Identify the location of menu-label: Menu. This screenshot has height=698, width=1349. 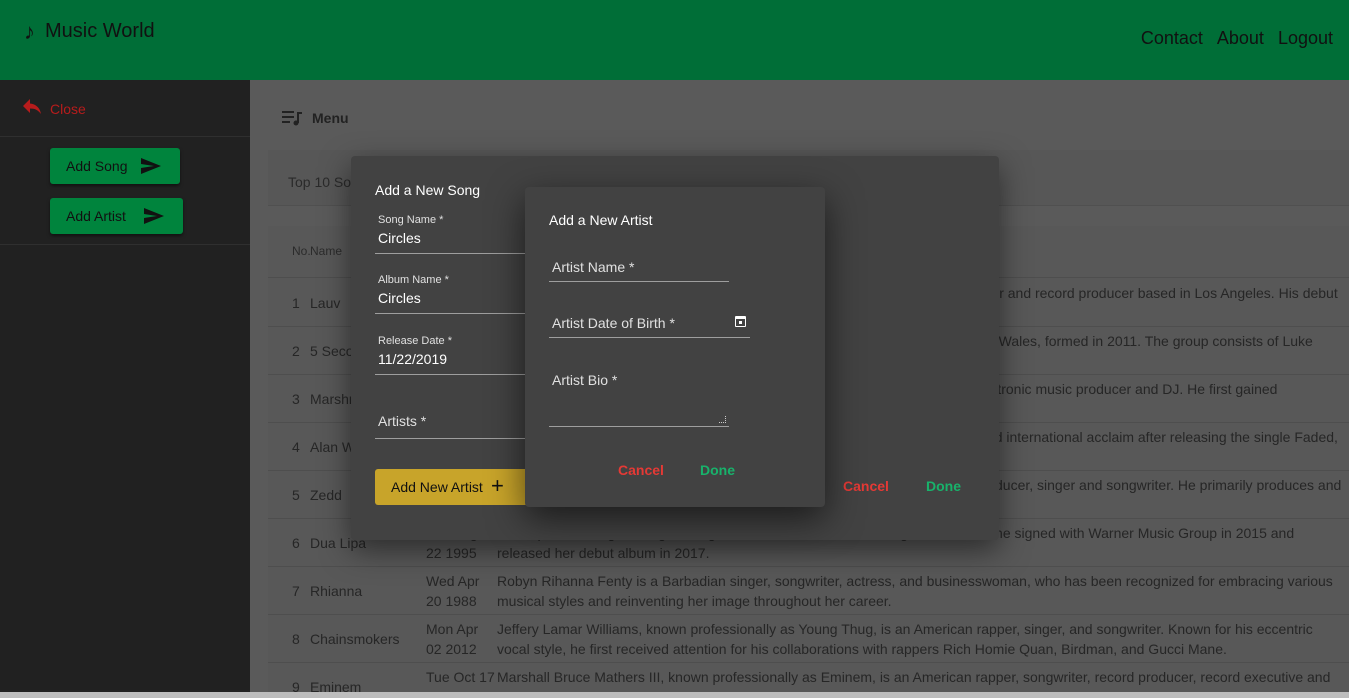
(330, 118).